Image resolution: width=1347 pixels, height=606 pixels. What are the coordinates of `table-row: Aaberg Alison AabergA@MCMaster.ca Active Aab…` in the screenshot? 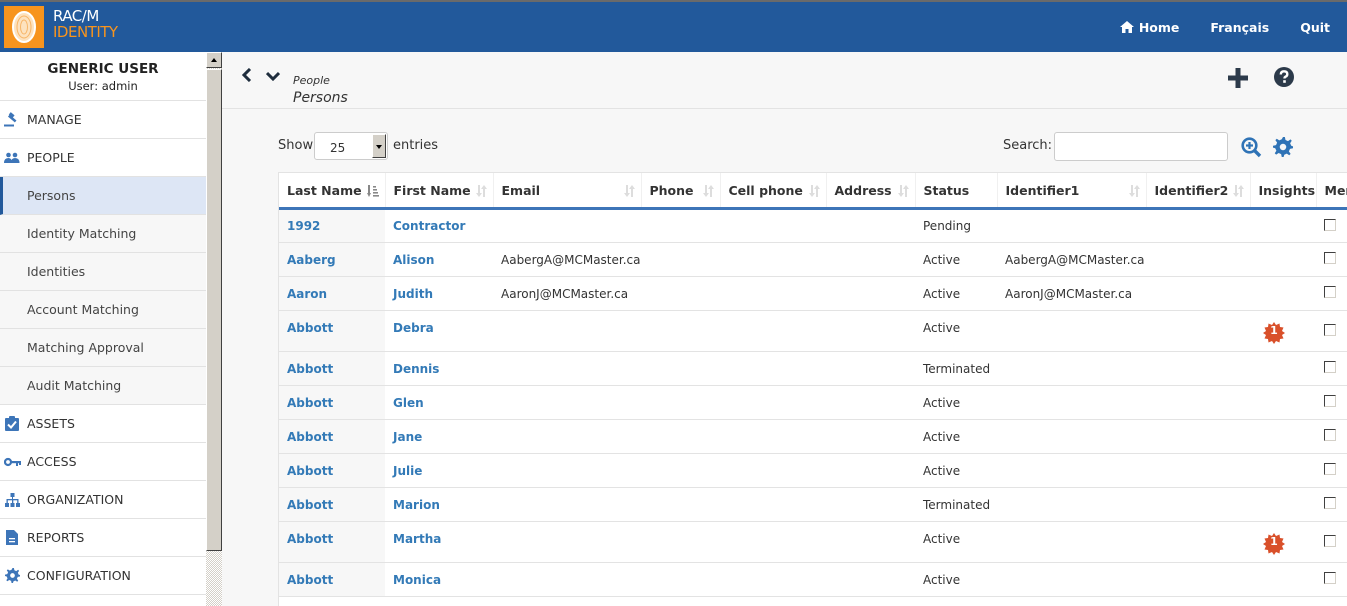 It's located at (813, 259).